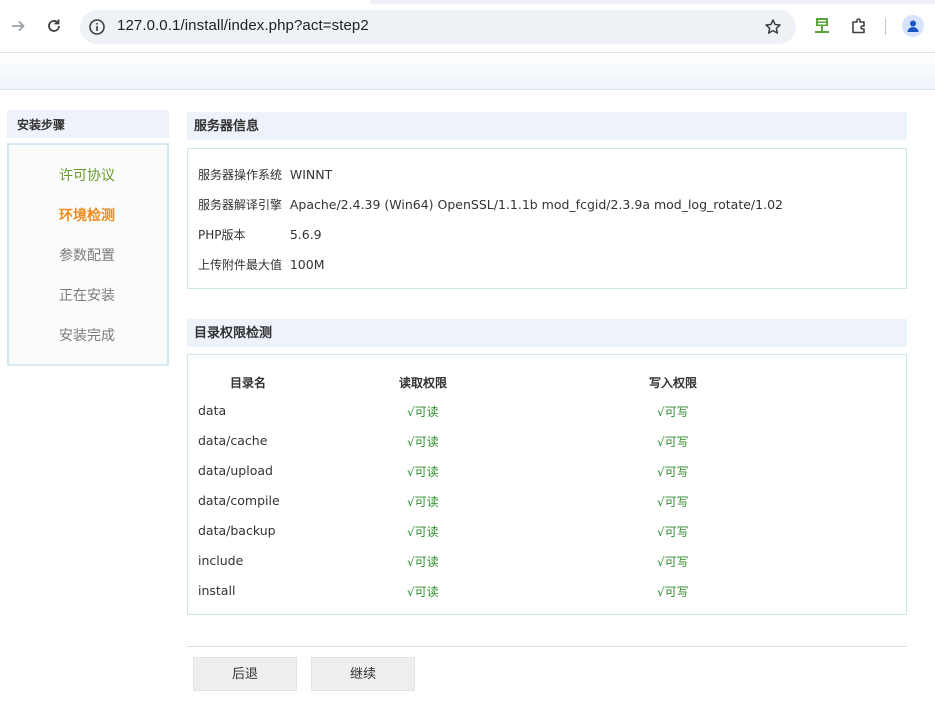  Describe the element at coordinates (221, 560) in the screenshot. I see `dir-name: include` at that location.